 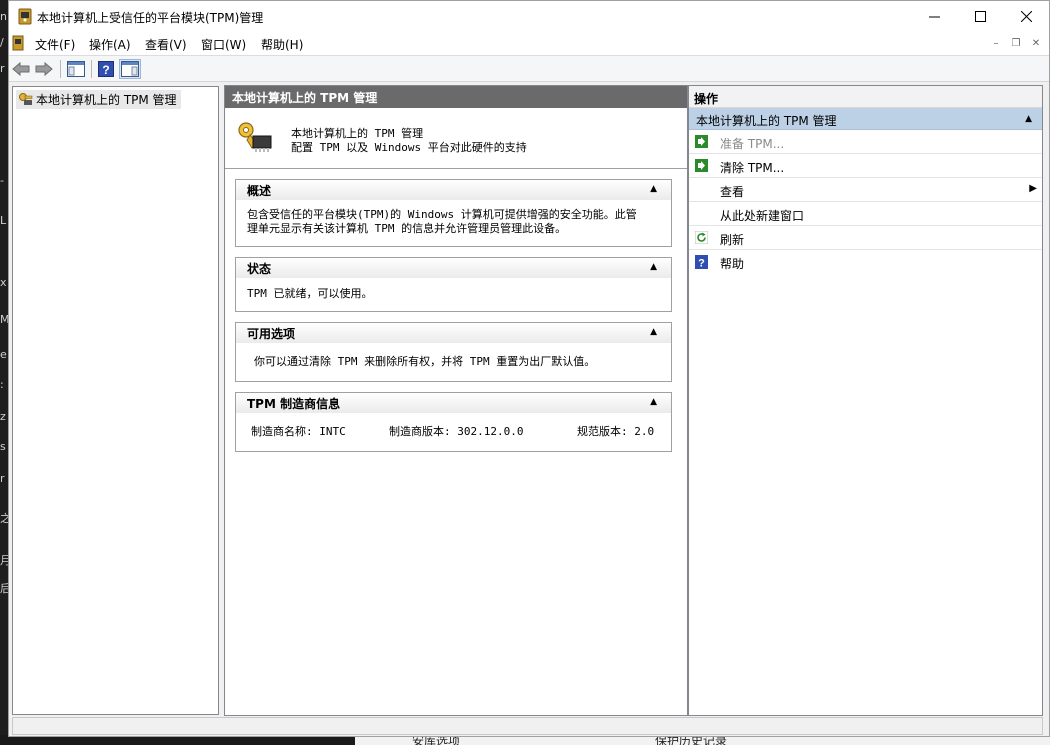 I want to click on action-pane-icon, so click(x=130, y=69).